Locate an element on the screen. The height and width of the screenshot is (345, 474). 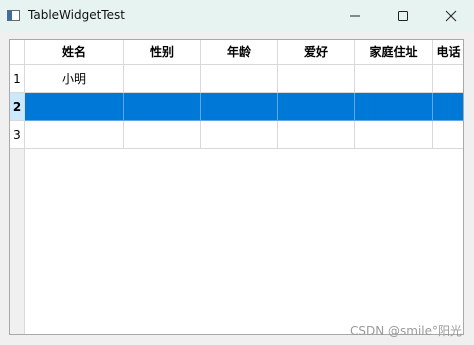
row-header-3: 3 is located at coordinates (17, 135).